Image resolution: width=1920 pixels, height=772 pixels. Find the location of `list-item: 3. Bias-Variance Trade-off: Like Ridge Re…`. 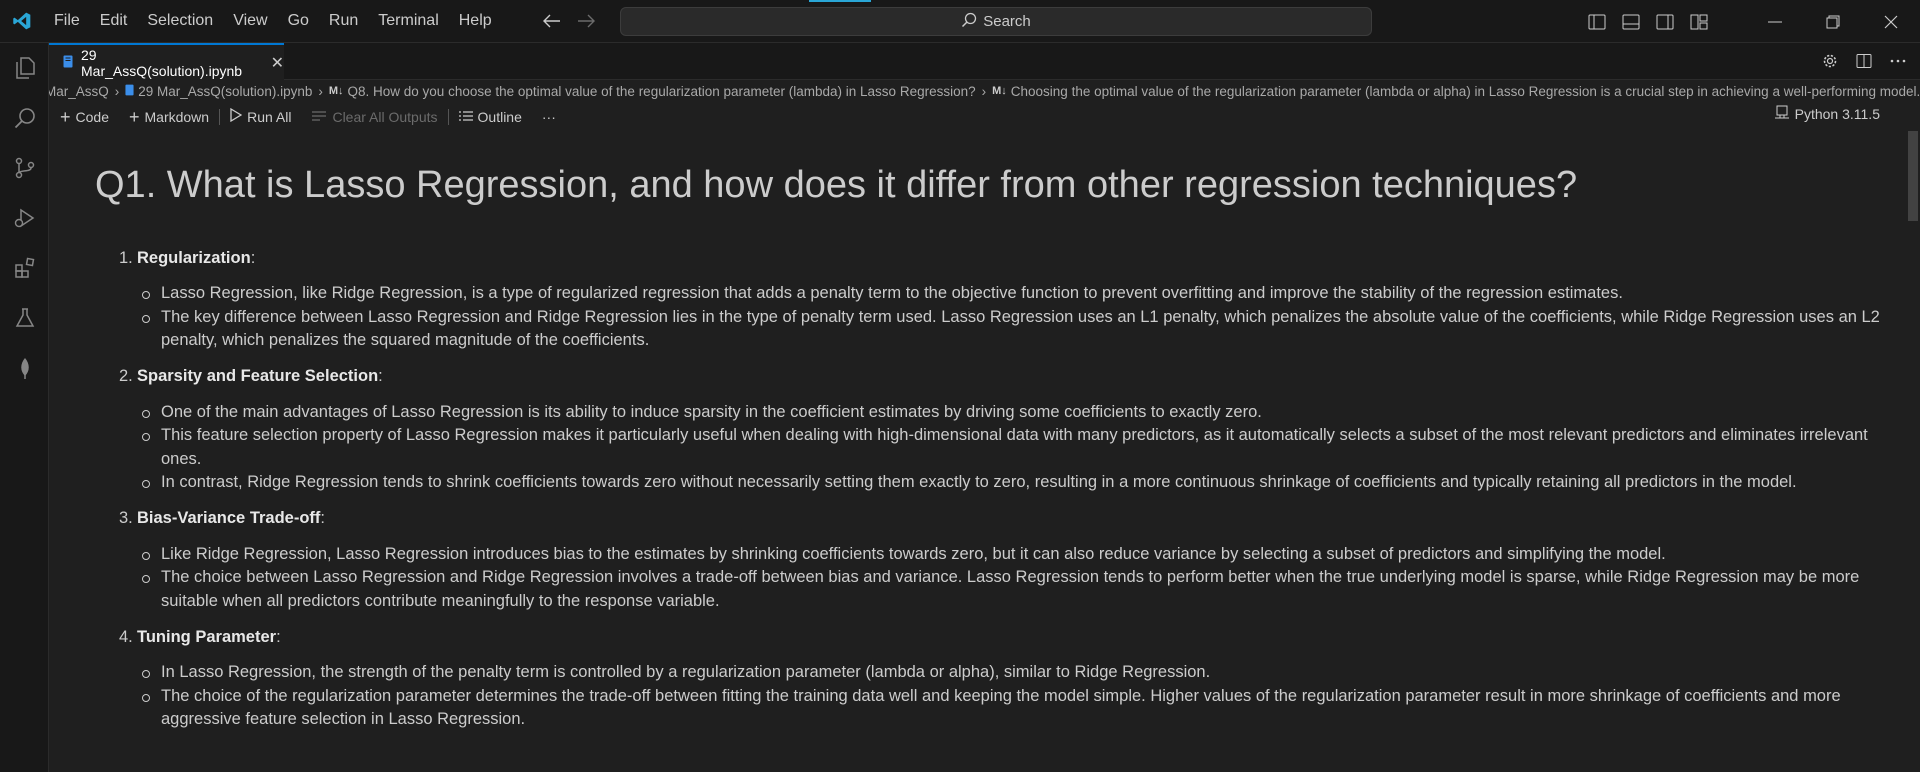

list-item: 3. Bias-Variance Trade-off: Like Ridge Re… is located at coordinates (1011, 560).